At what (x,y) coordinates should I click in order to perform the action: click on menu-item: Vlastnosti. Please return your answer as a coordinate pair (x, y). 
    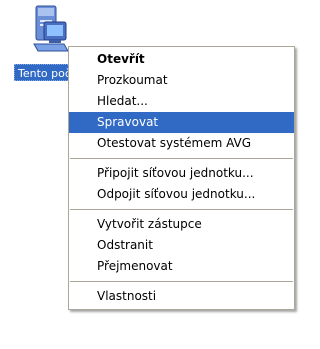
    Looking at the image, I should click on (181, 296).